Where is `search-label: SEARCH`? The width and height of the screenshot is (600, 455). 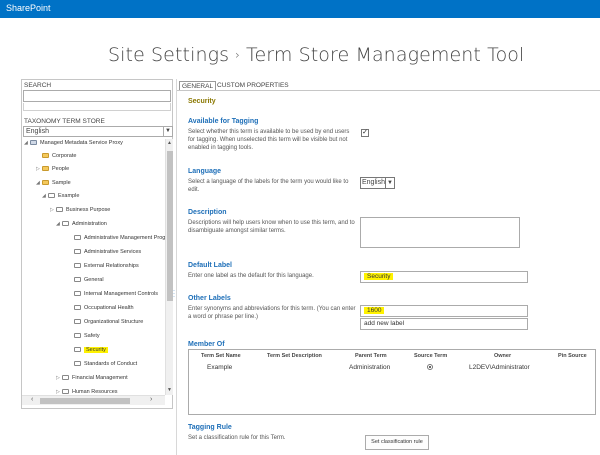
search-label: SEARCH is located at coordinates (38, 85).